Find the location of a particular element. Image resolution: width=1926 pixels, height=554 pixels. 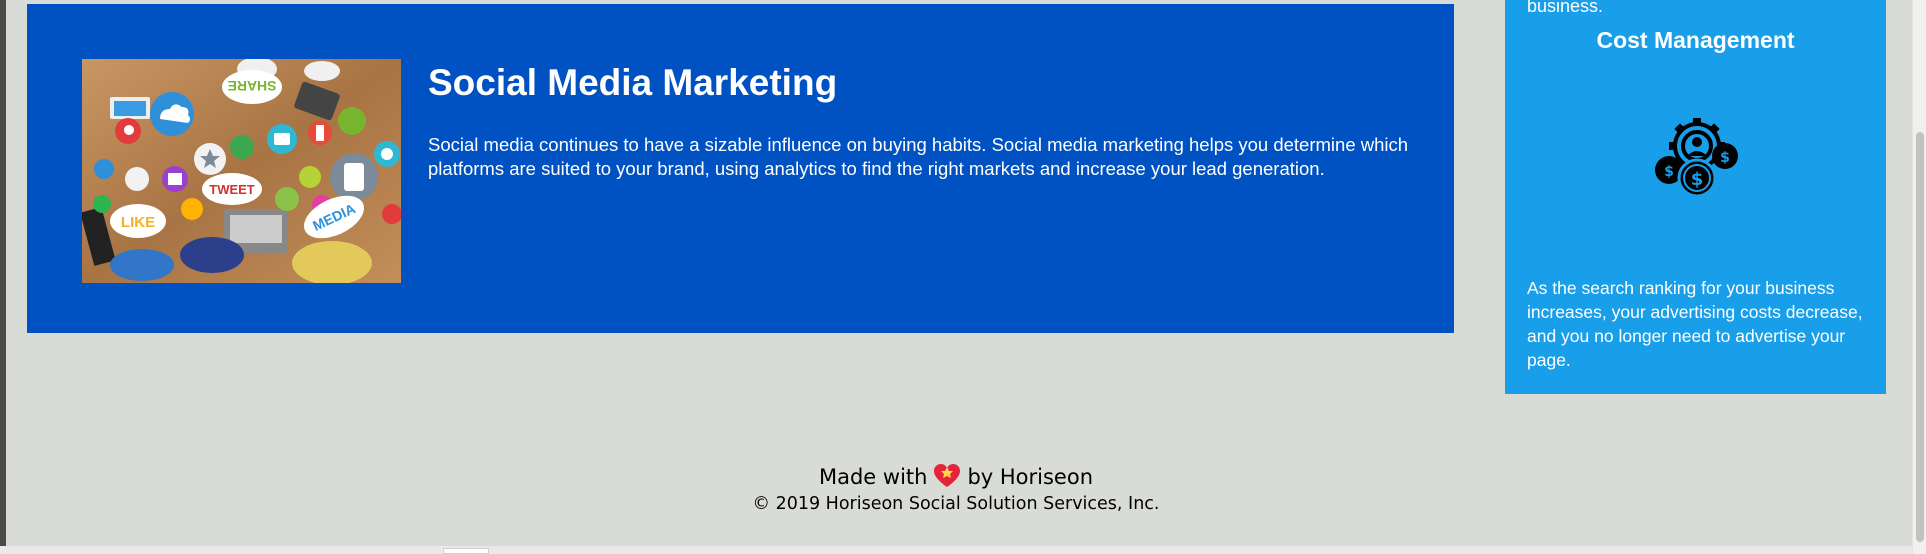

vertical-scrollbar is located at coordinates (1919, 277).